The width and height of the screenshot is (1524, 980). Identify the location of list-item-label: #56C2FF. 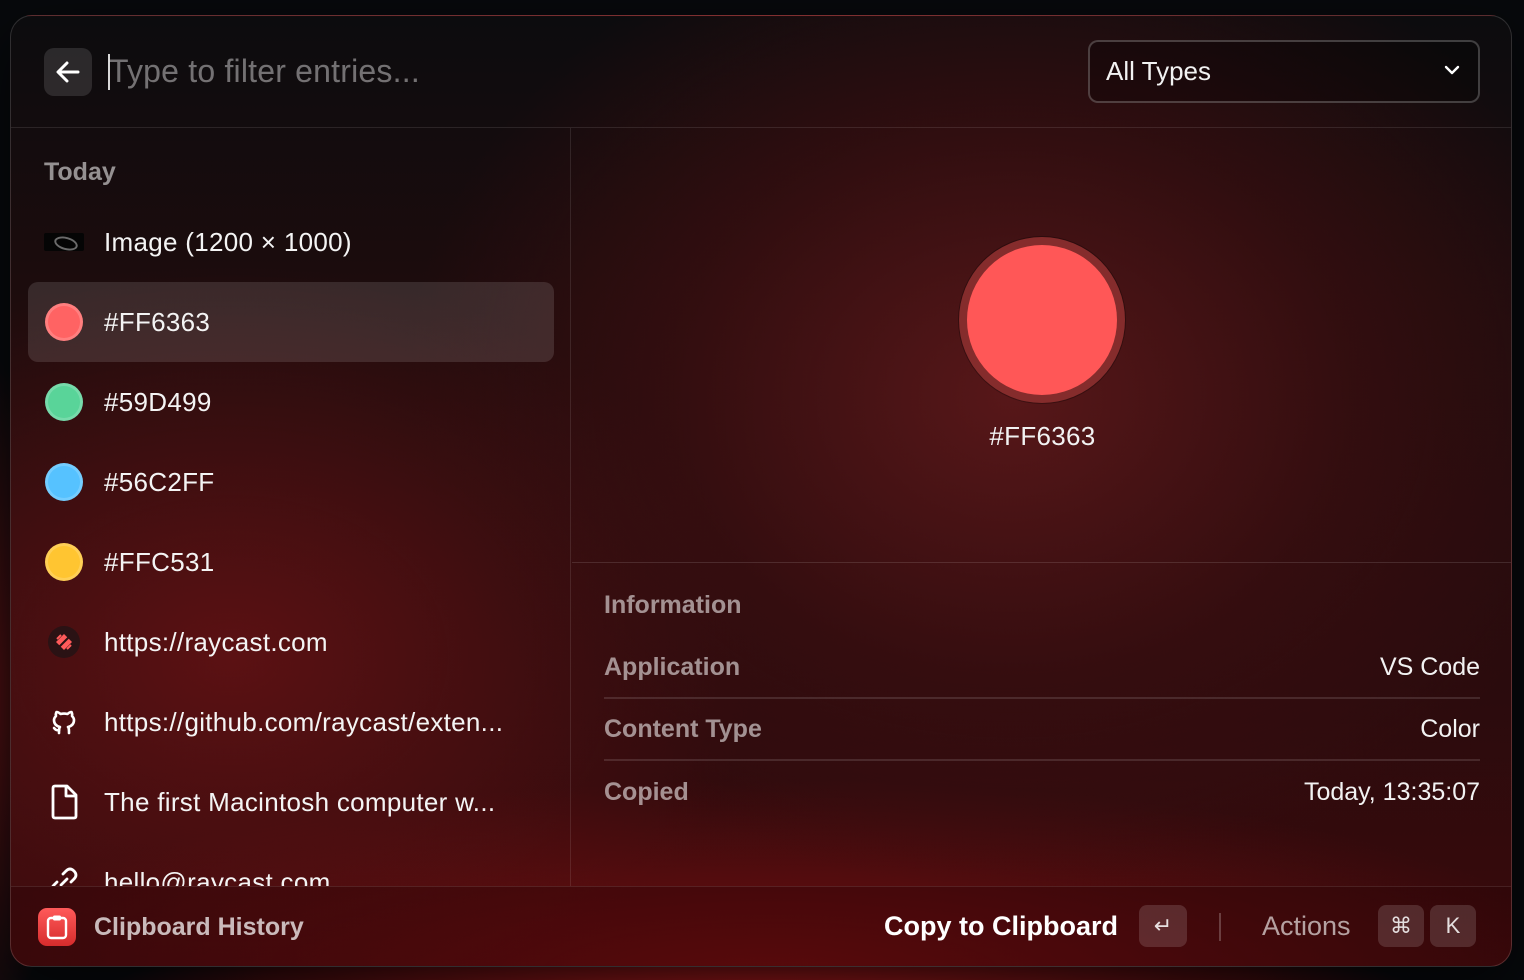
(159, 481).